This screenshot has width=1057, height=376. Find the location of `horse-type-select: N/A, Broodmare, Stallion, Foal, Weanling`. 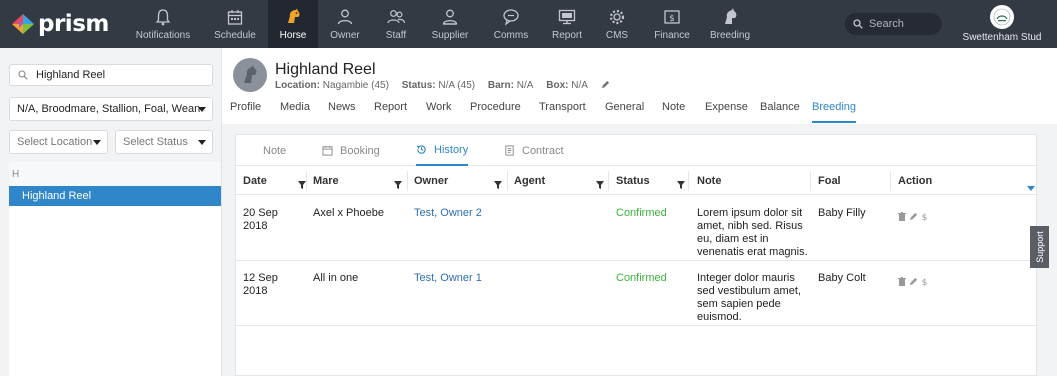

horse-type-select: N/A, Broodmare, Stallion, Foal, Weanling is located at coordinates (111, 109).